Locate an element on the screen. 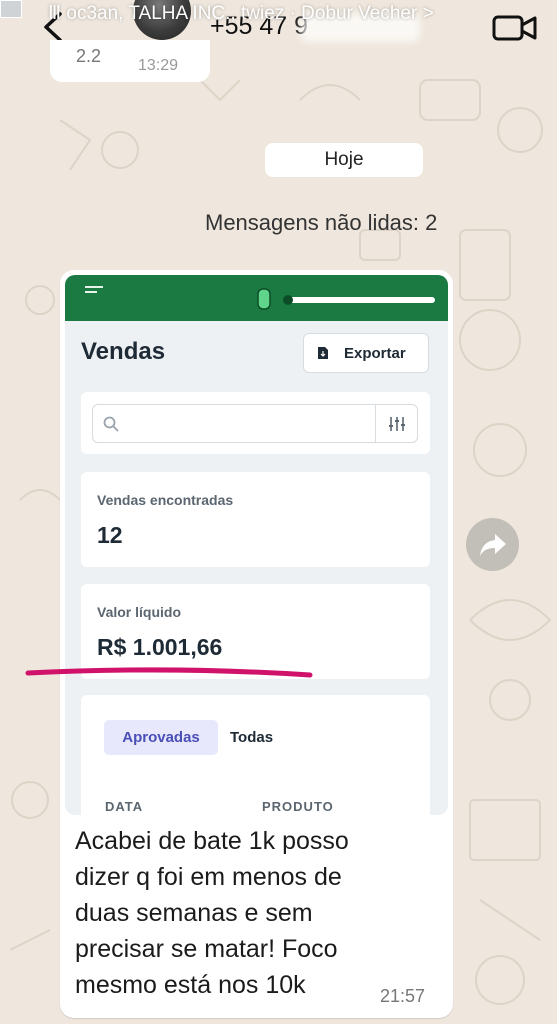 This screenshot has width=557, height=1024. share-arrow-icon is located at coordinates (493, 545).